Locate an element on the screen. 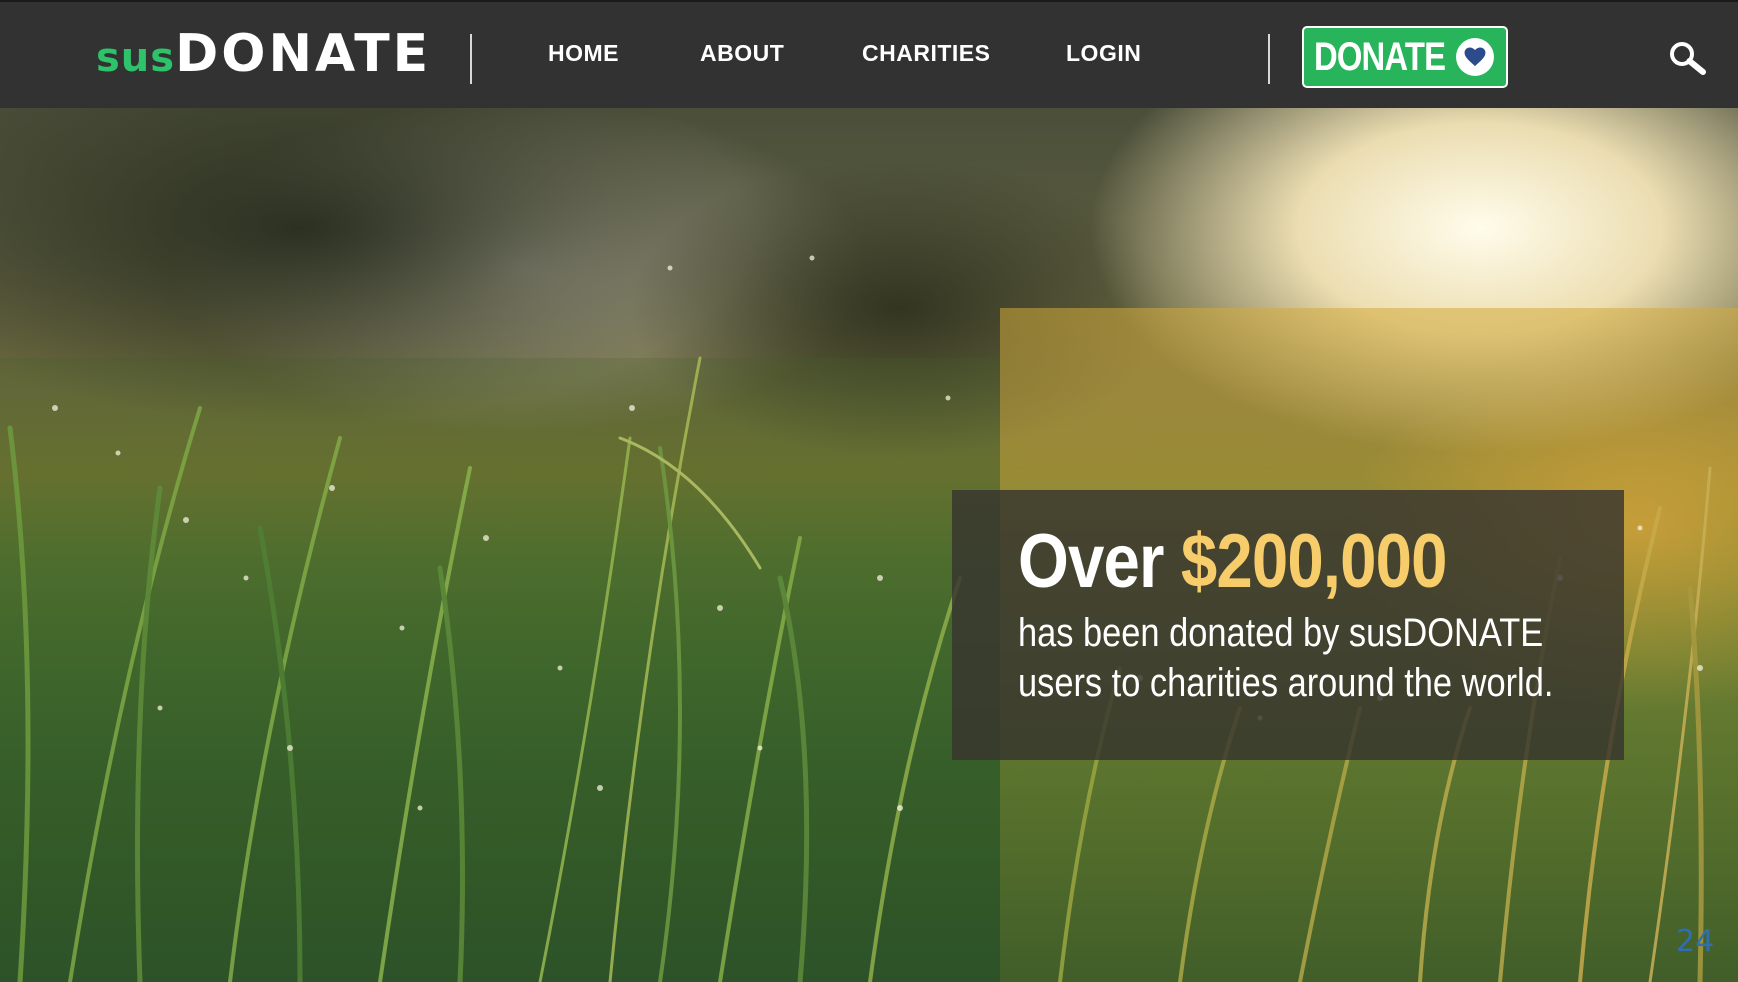 This screenshot has width=1738, height=982. search-icon is located at coordinates (1688, 58).